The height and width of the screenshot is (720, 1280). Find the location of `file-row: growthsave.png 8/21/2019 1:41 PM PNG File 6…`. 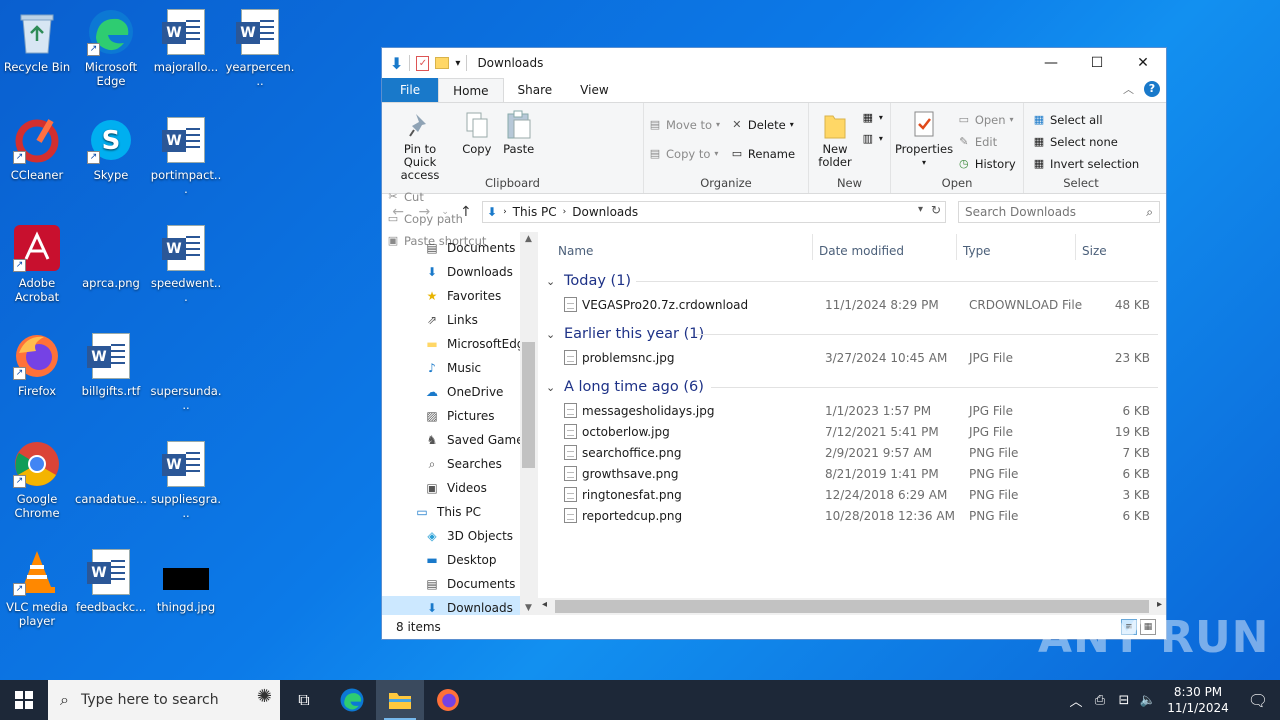

file-row: growthsave.png 8/21/2019 1:41 PM PNG File 6… is located at coordinates (856, 473).